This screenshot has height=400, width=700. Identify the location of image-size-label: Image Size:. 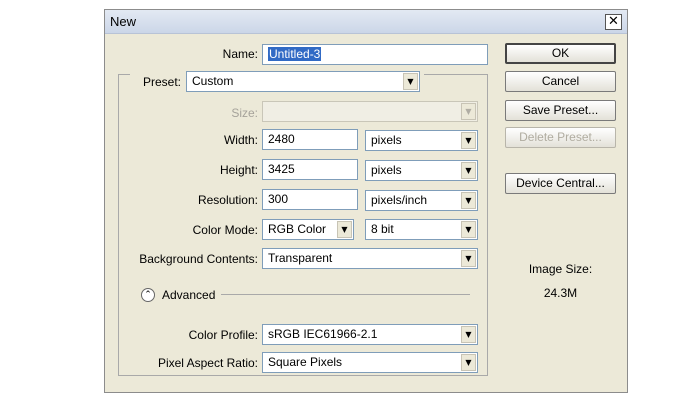
(560, 269).